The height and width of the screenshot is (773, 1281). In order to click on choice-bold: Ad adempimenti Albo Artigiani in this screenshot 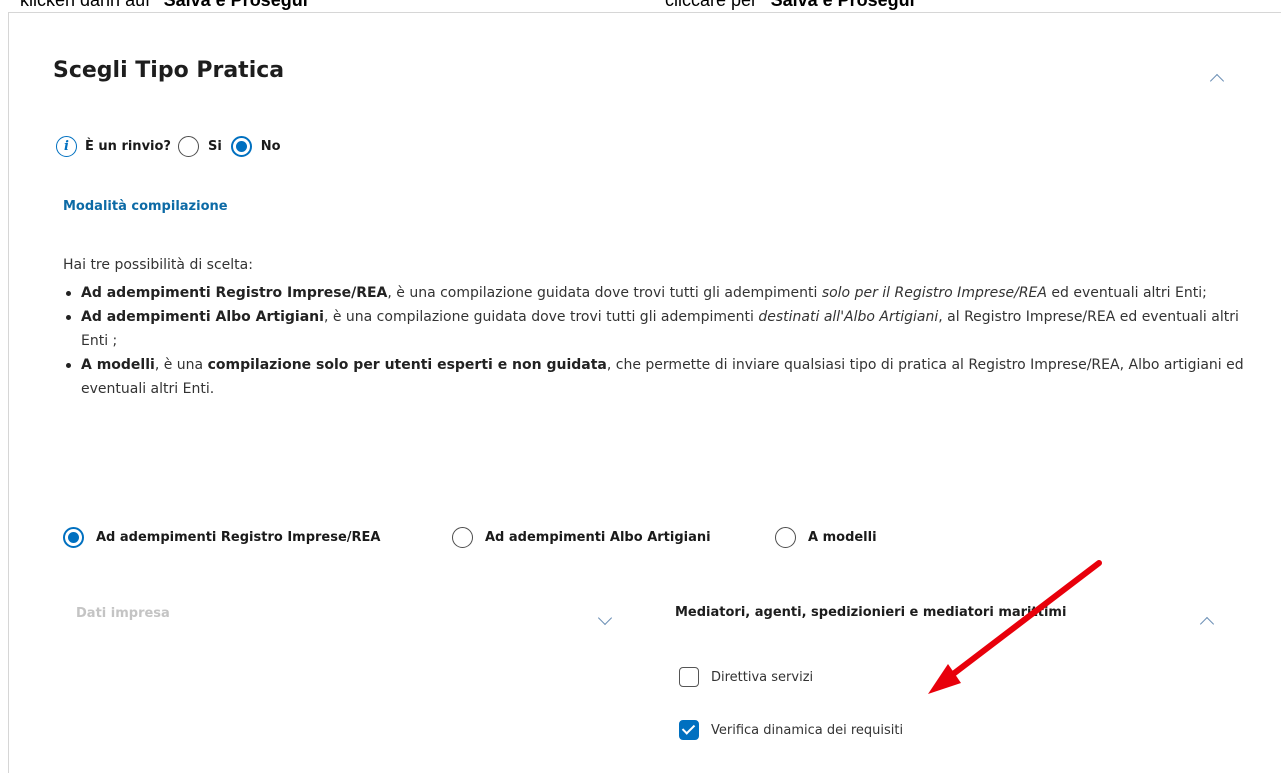, I will do `click(202, 317)`.